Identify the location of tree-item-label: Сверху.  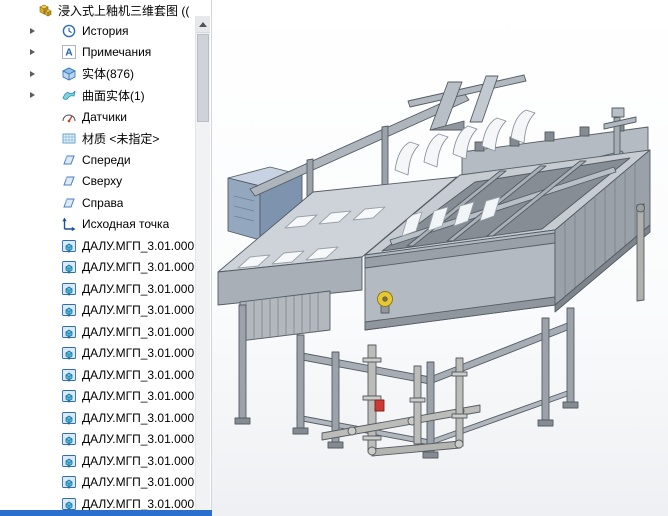
(102, 181).